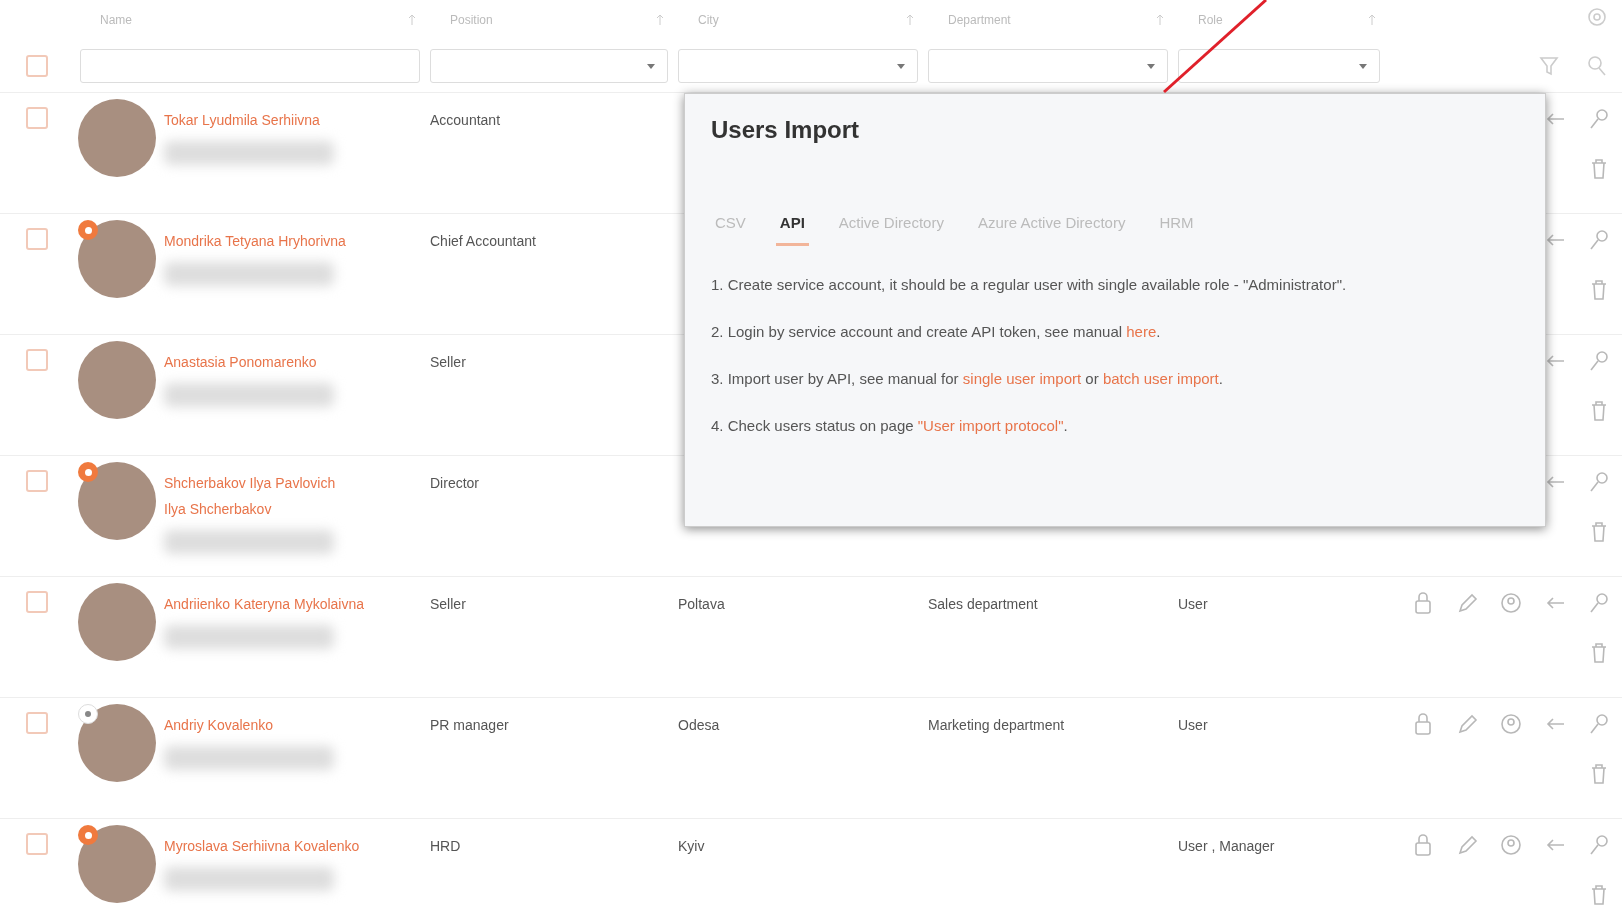  Describe the element at coordinates (1549, 66) in the screenshot. I see `funnel-icon` at that location.